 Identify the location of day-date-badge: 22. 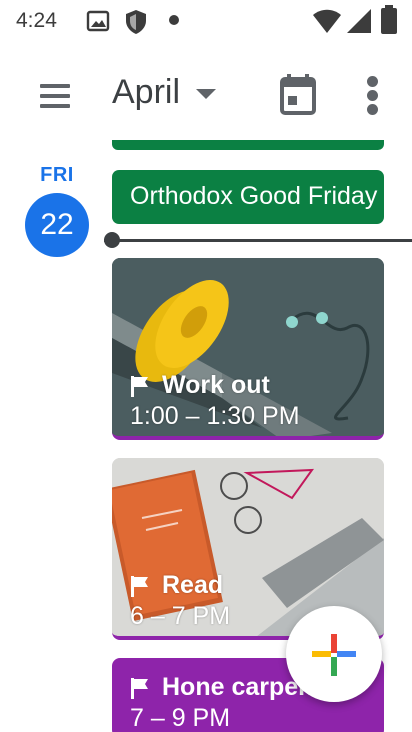
(57, 225).